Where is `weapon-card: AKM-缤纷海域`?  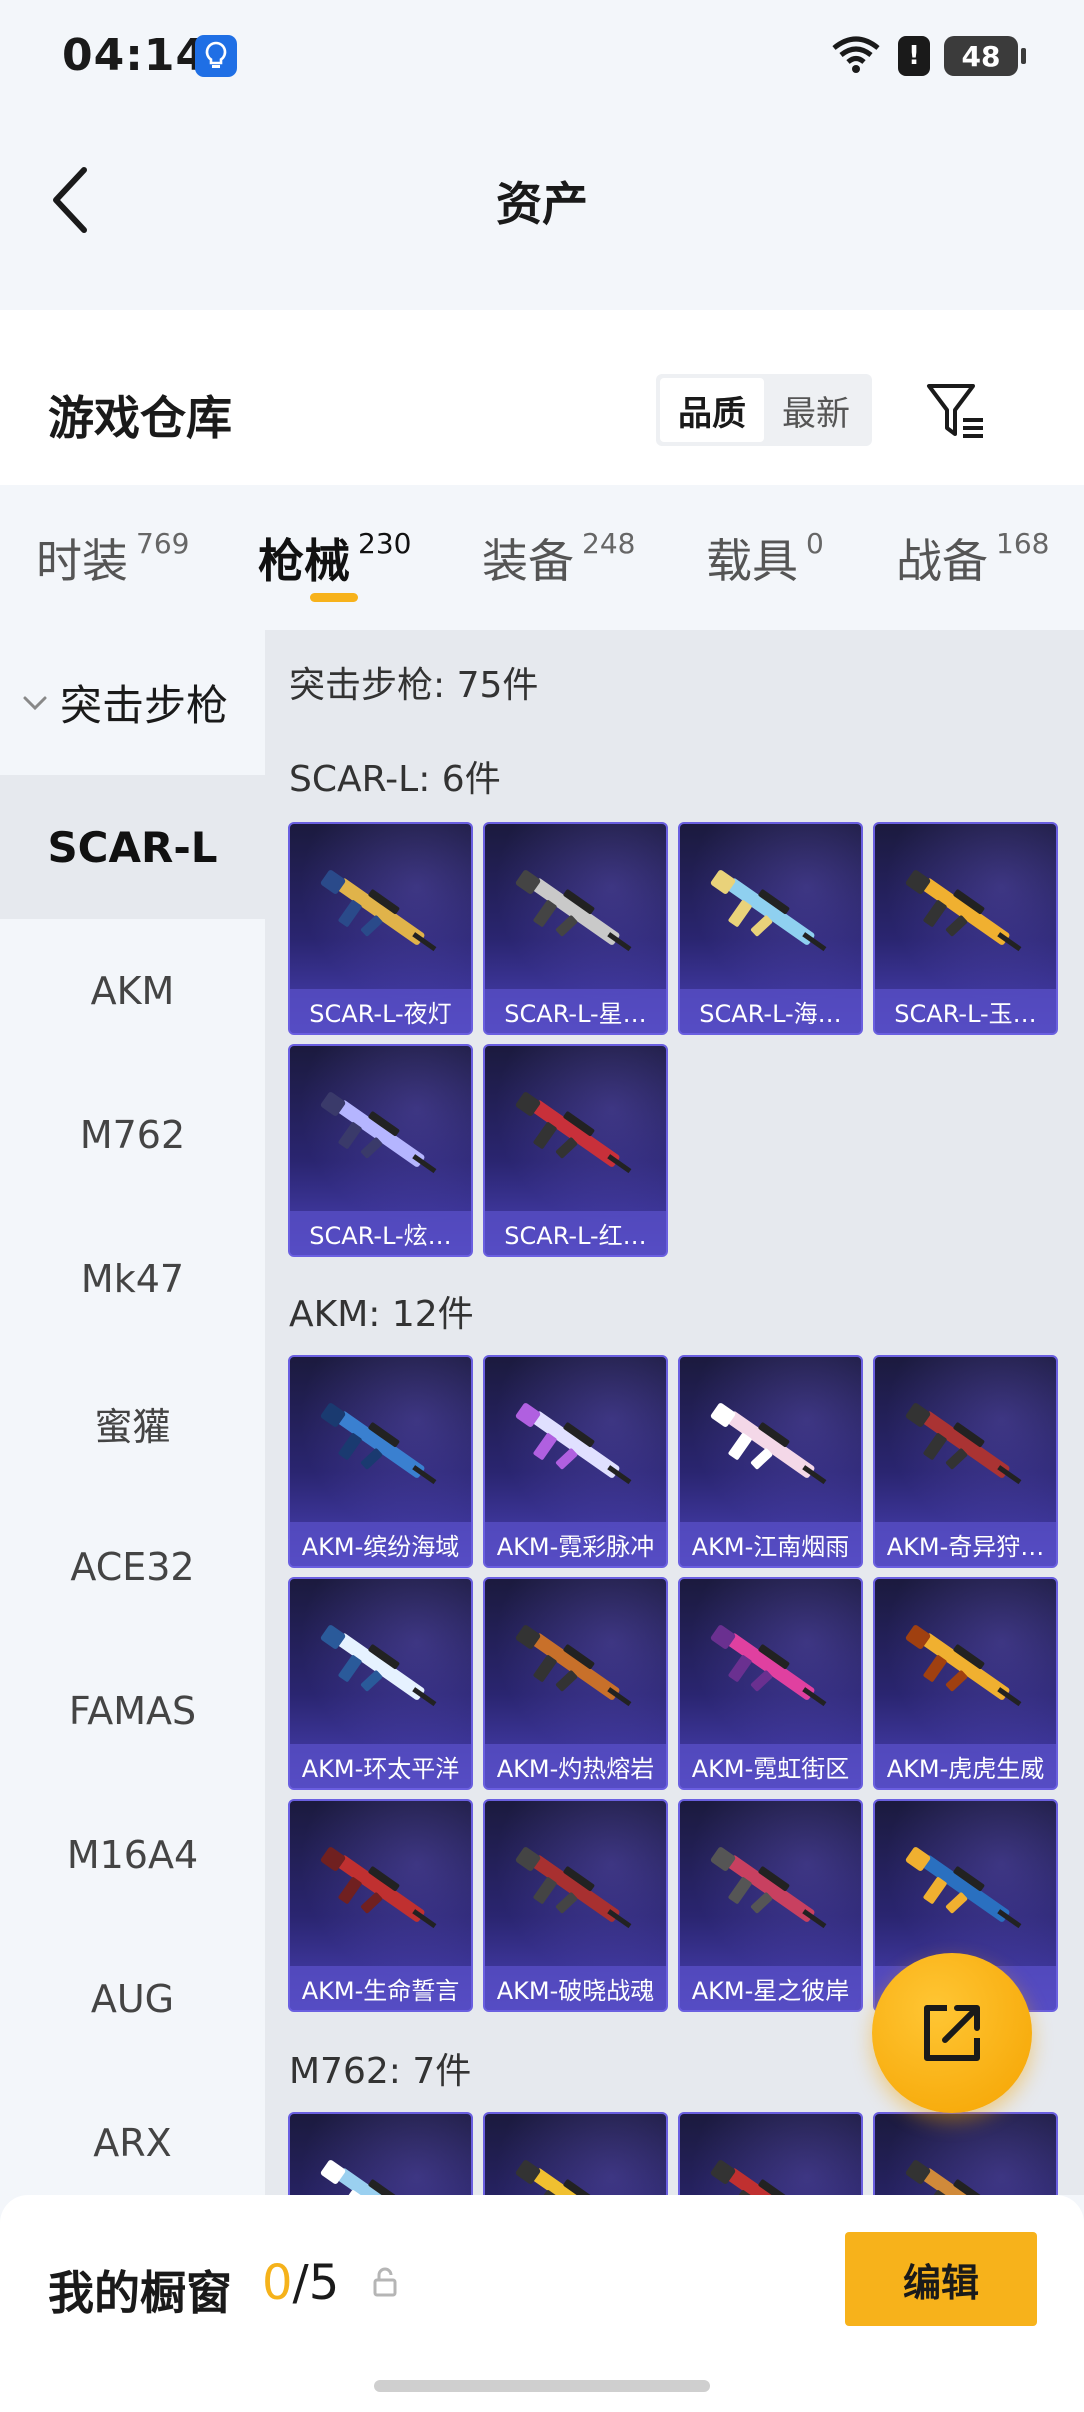
weapon-card: AKM-缤纷海域 is located at coordinates (380, 1461).